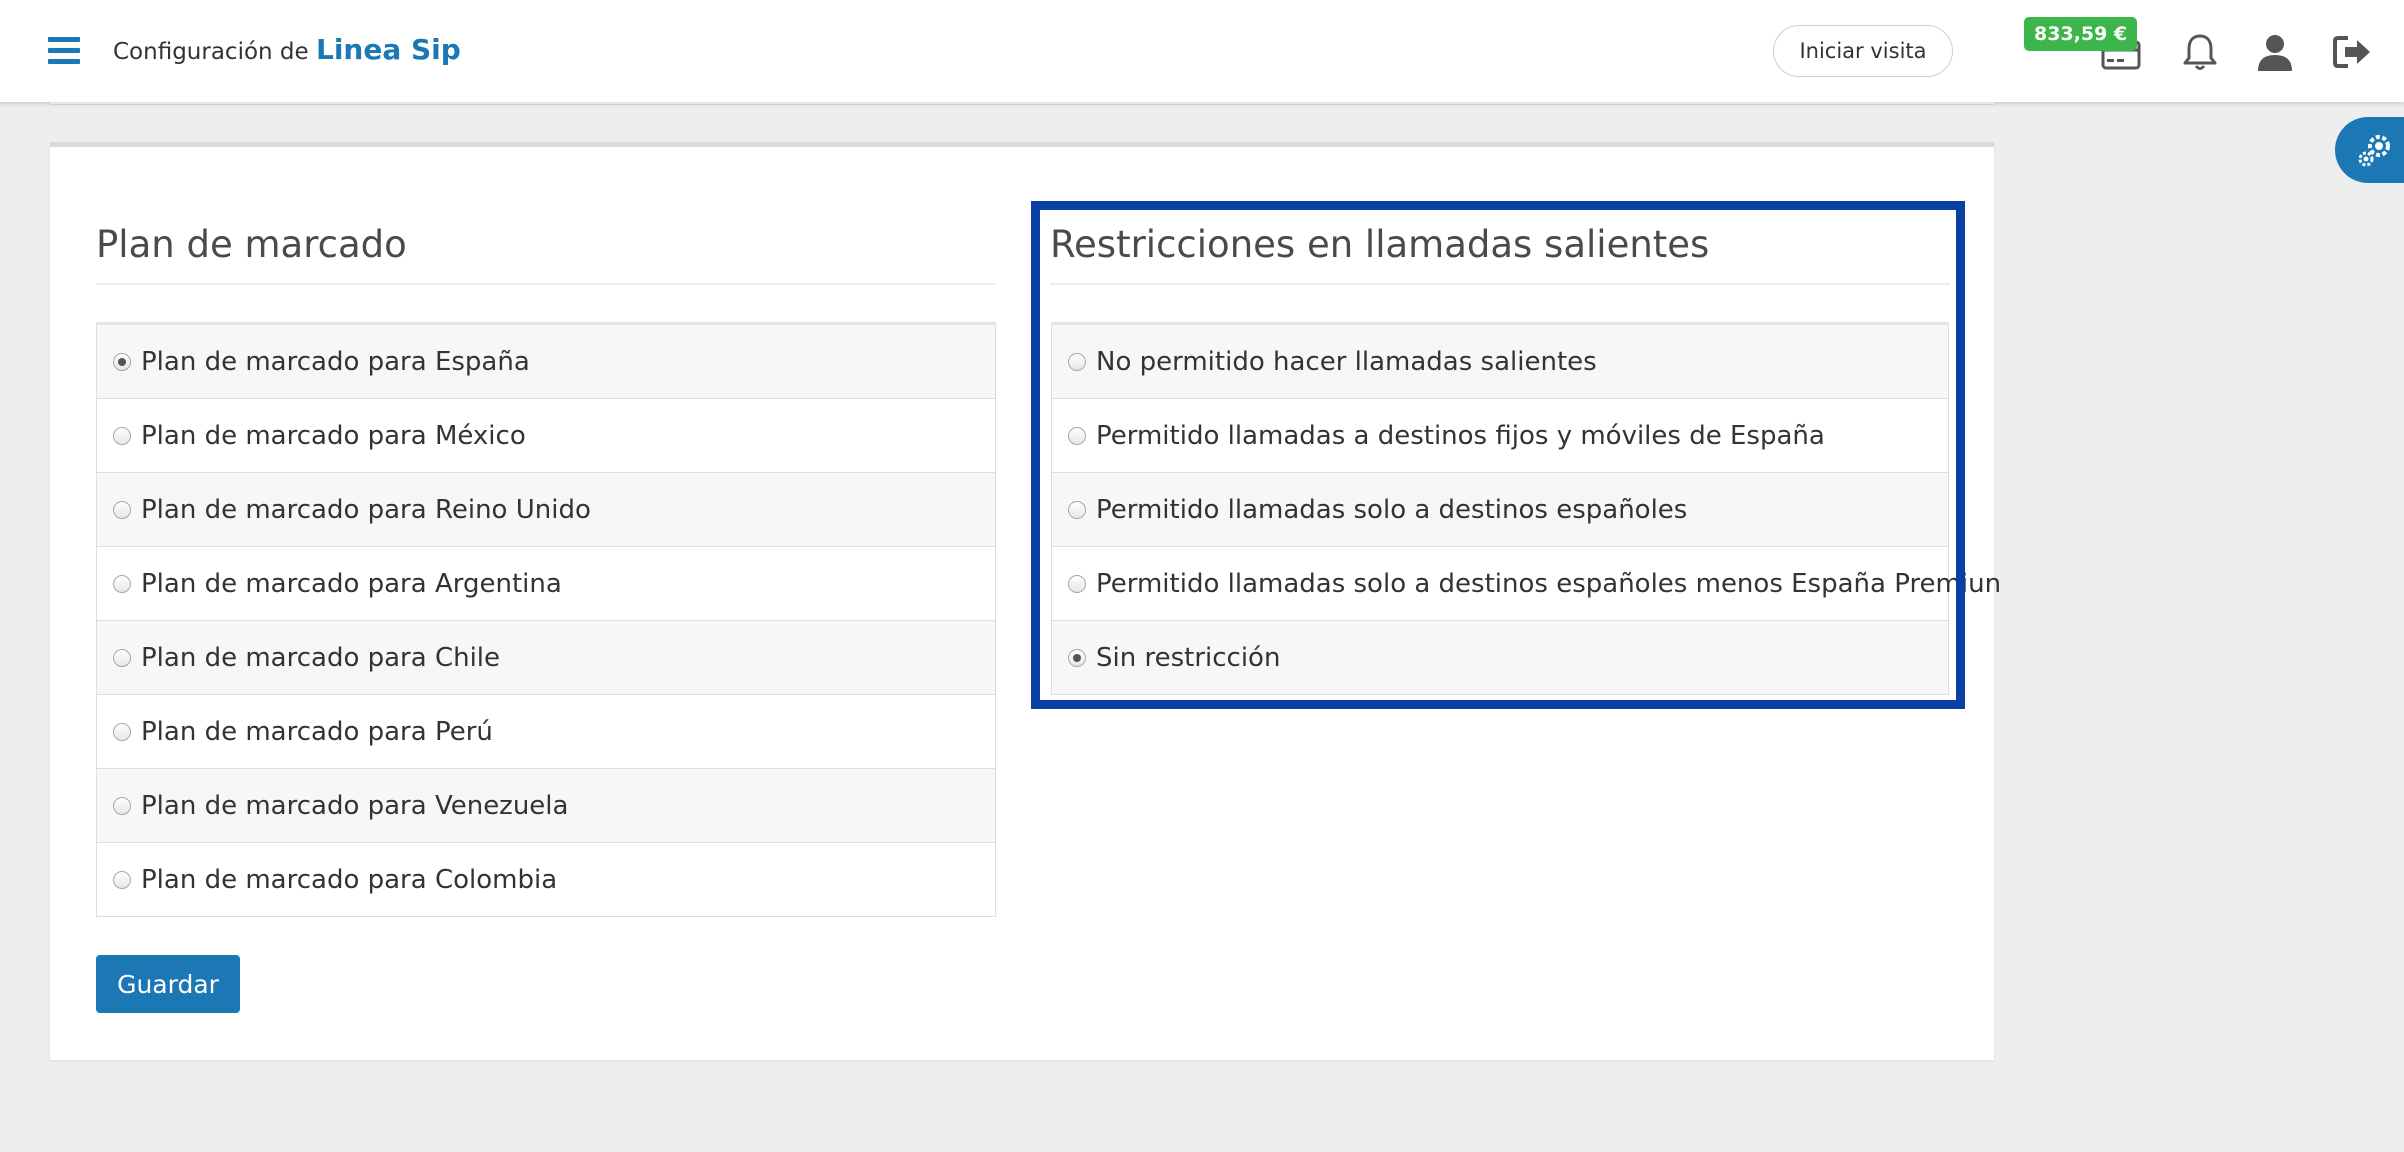 The height and width of the screenshot is (1152, 2404). What do you see at coordinates (388, 49) in the screenshot?
I see `page-title-brand: Linea Sip` at bounding box center [388, 49].